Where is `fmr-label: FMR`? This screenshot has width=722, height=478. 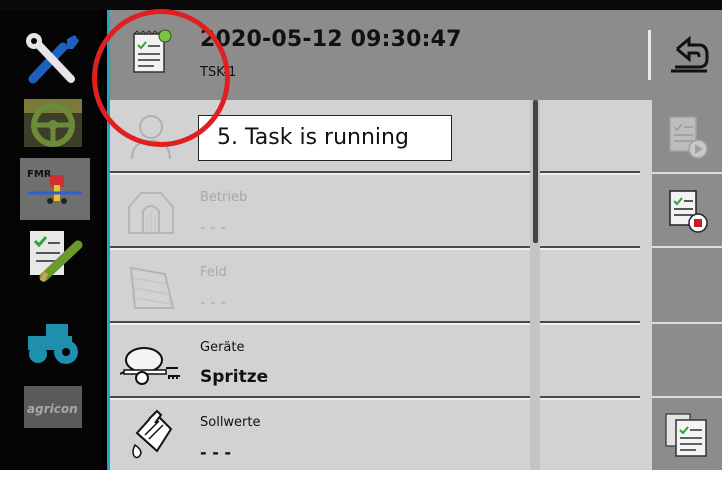
fmr-label: FMR is located at coordinates (39, 174).